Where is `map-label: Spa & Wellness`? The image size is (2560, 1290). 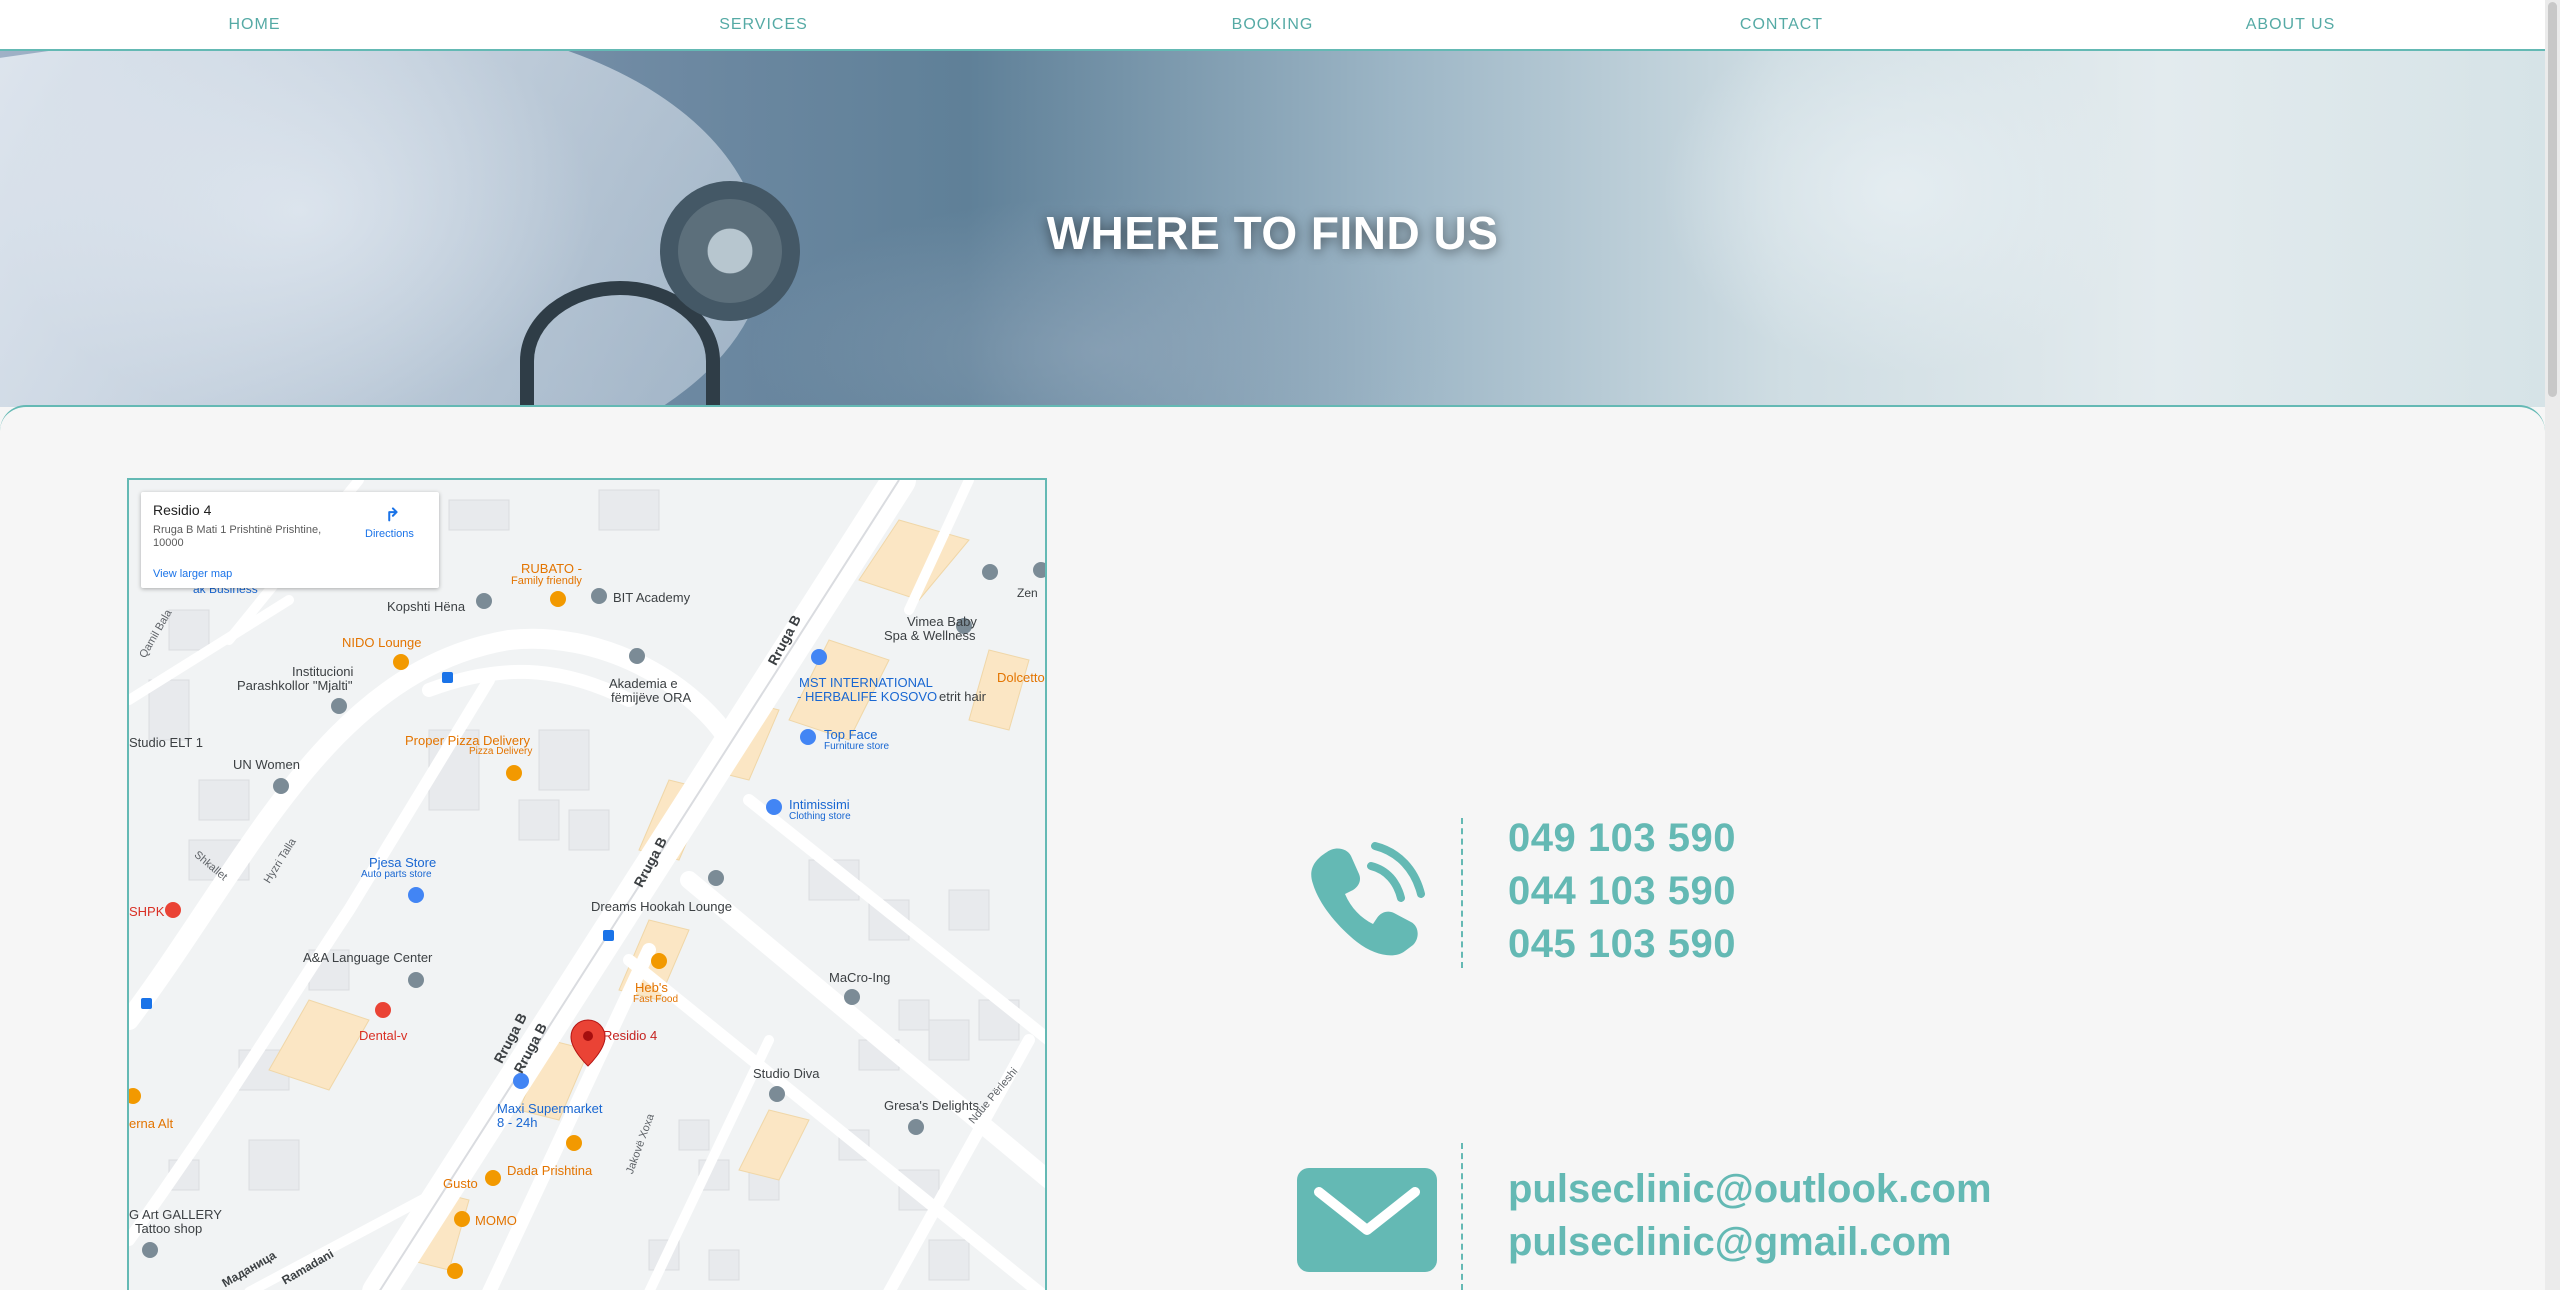 map-label: Spa & Wellness is located at coordinates (930, 635).